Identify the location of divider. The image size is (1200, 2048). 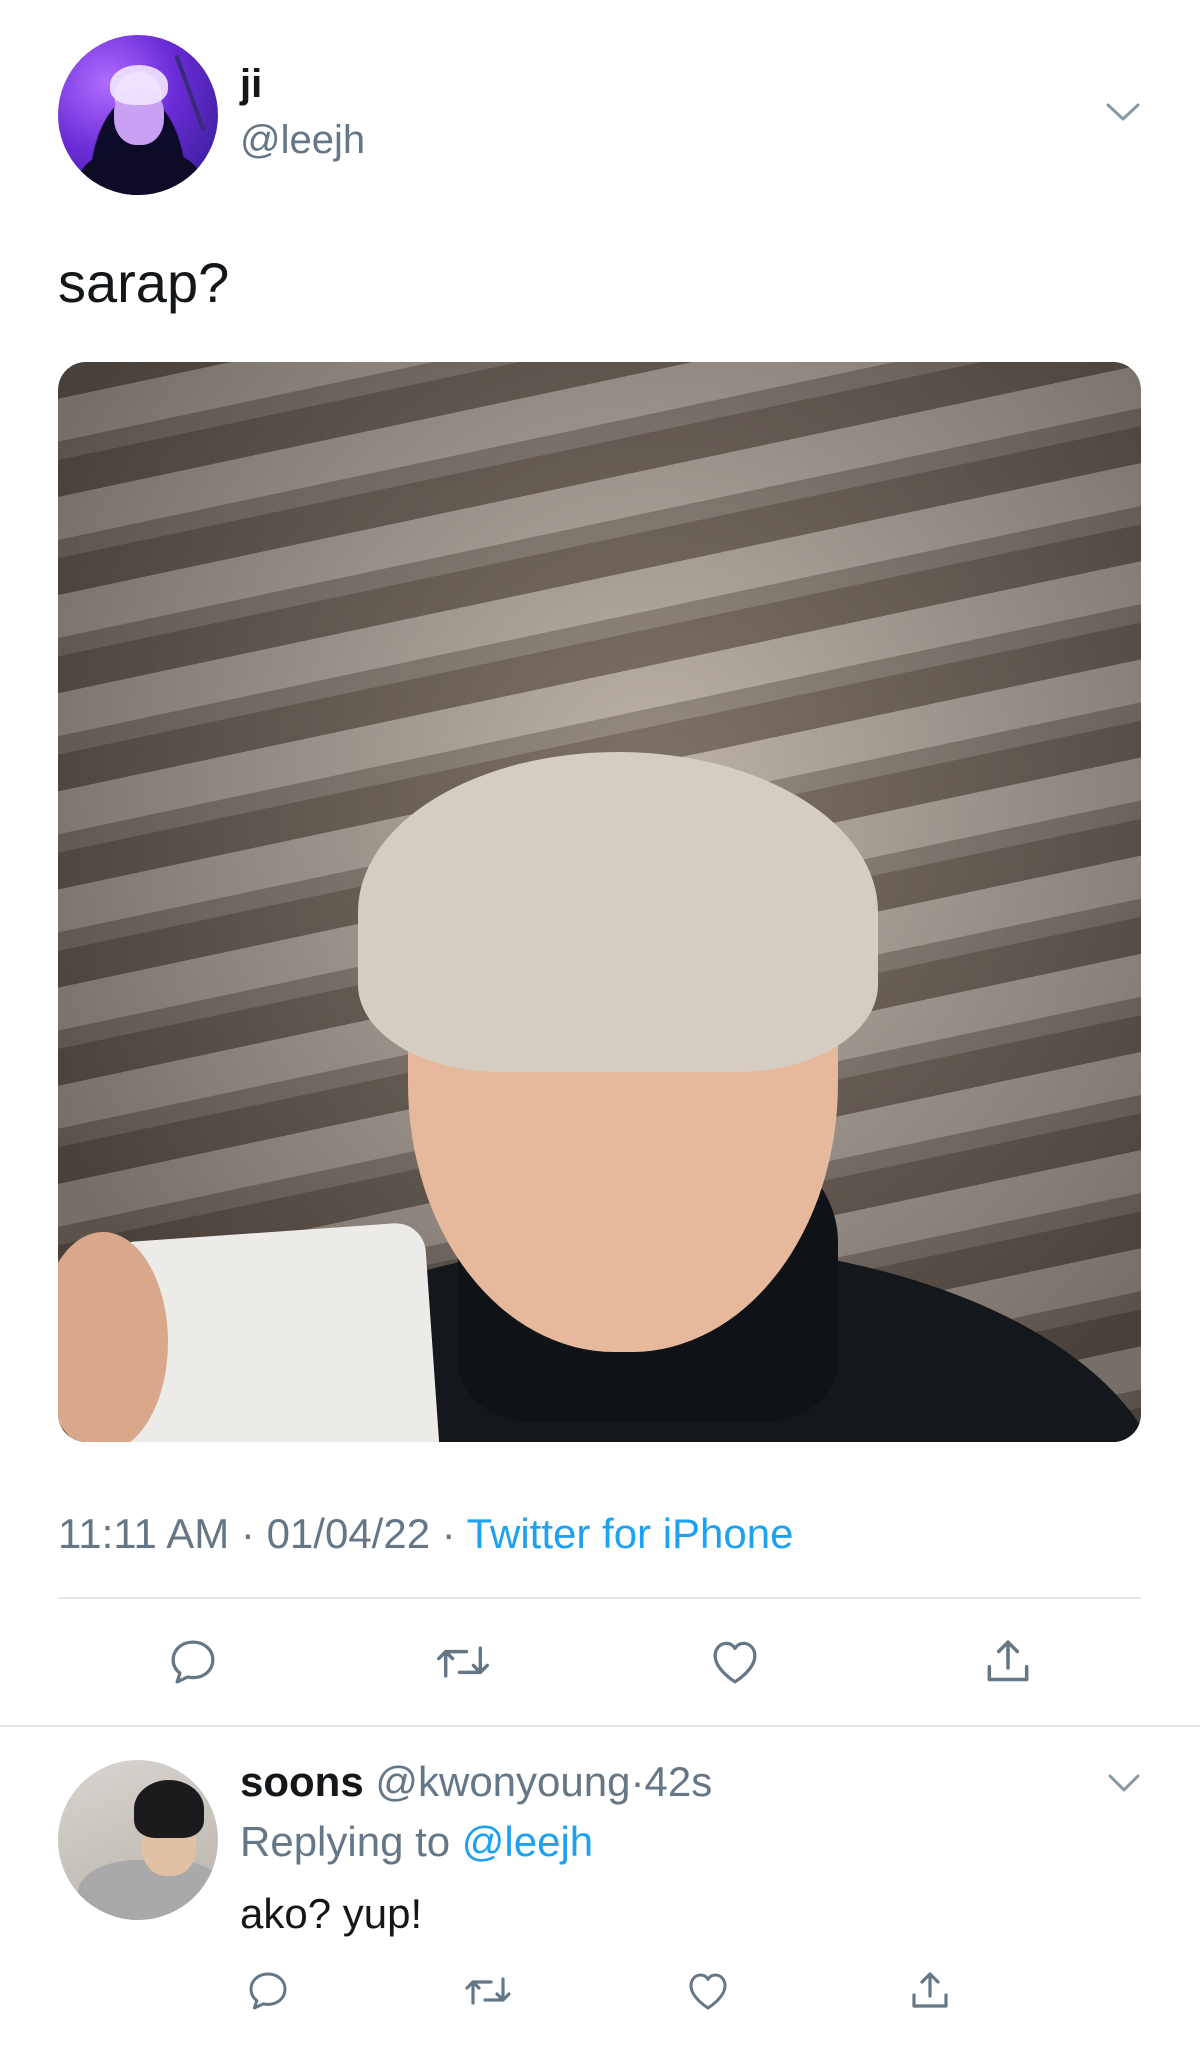
(599, 1598).